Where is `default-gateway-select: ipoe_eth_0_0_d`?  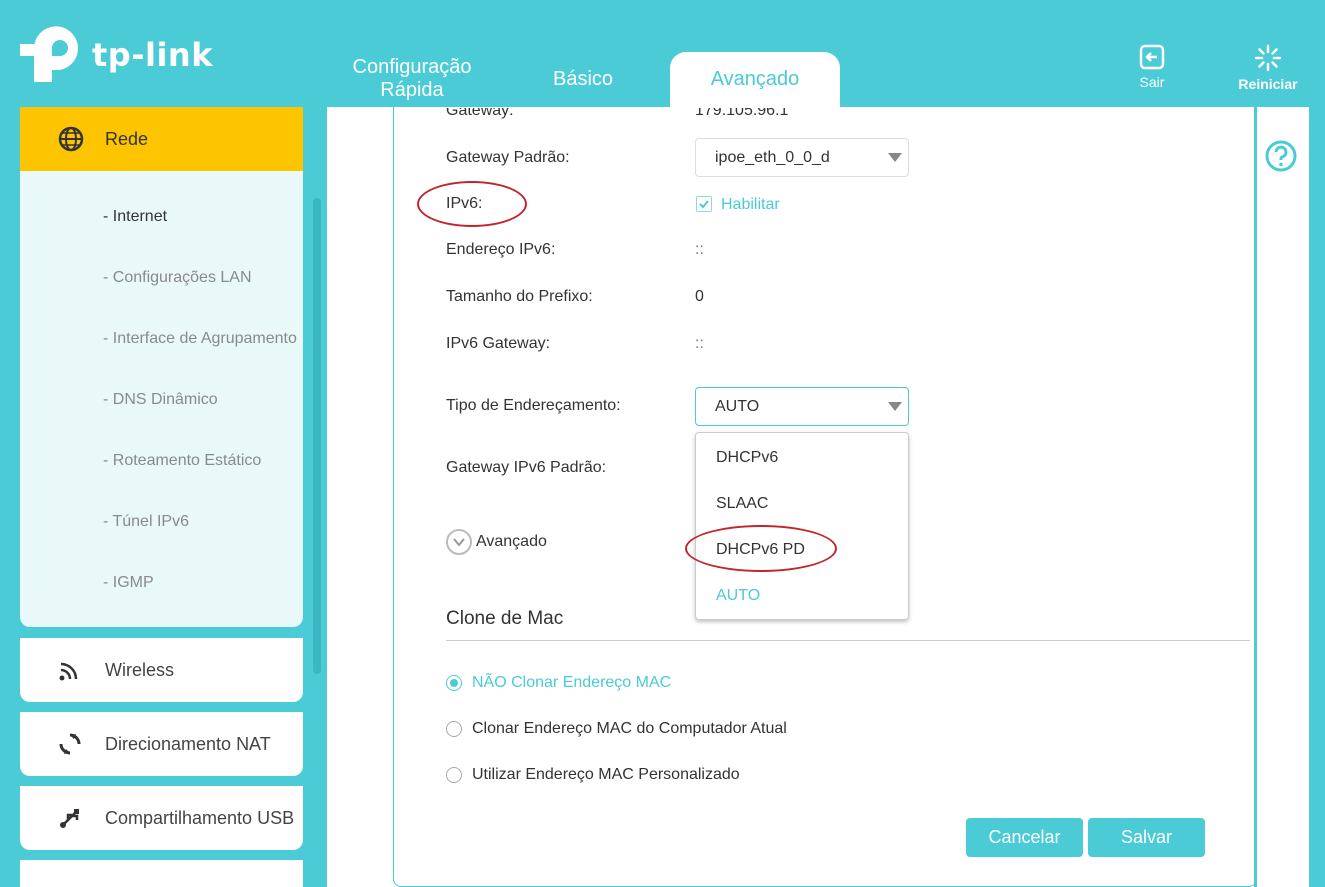
default-gateway-select: ipoe_eth_0_0_d is located at coordinates (802, 157).